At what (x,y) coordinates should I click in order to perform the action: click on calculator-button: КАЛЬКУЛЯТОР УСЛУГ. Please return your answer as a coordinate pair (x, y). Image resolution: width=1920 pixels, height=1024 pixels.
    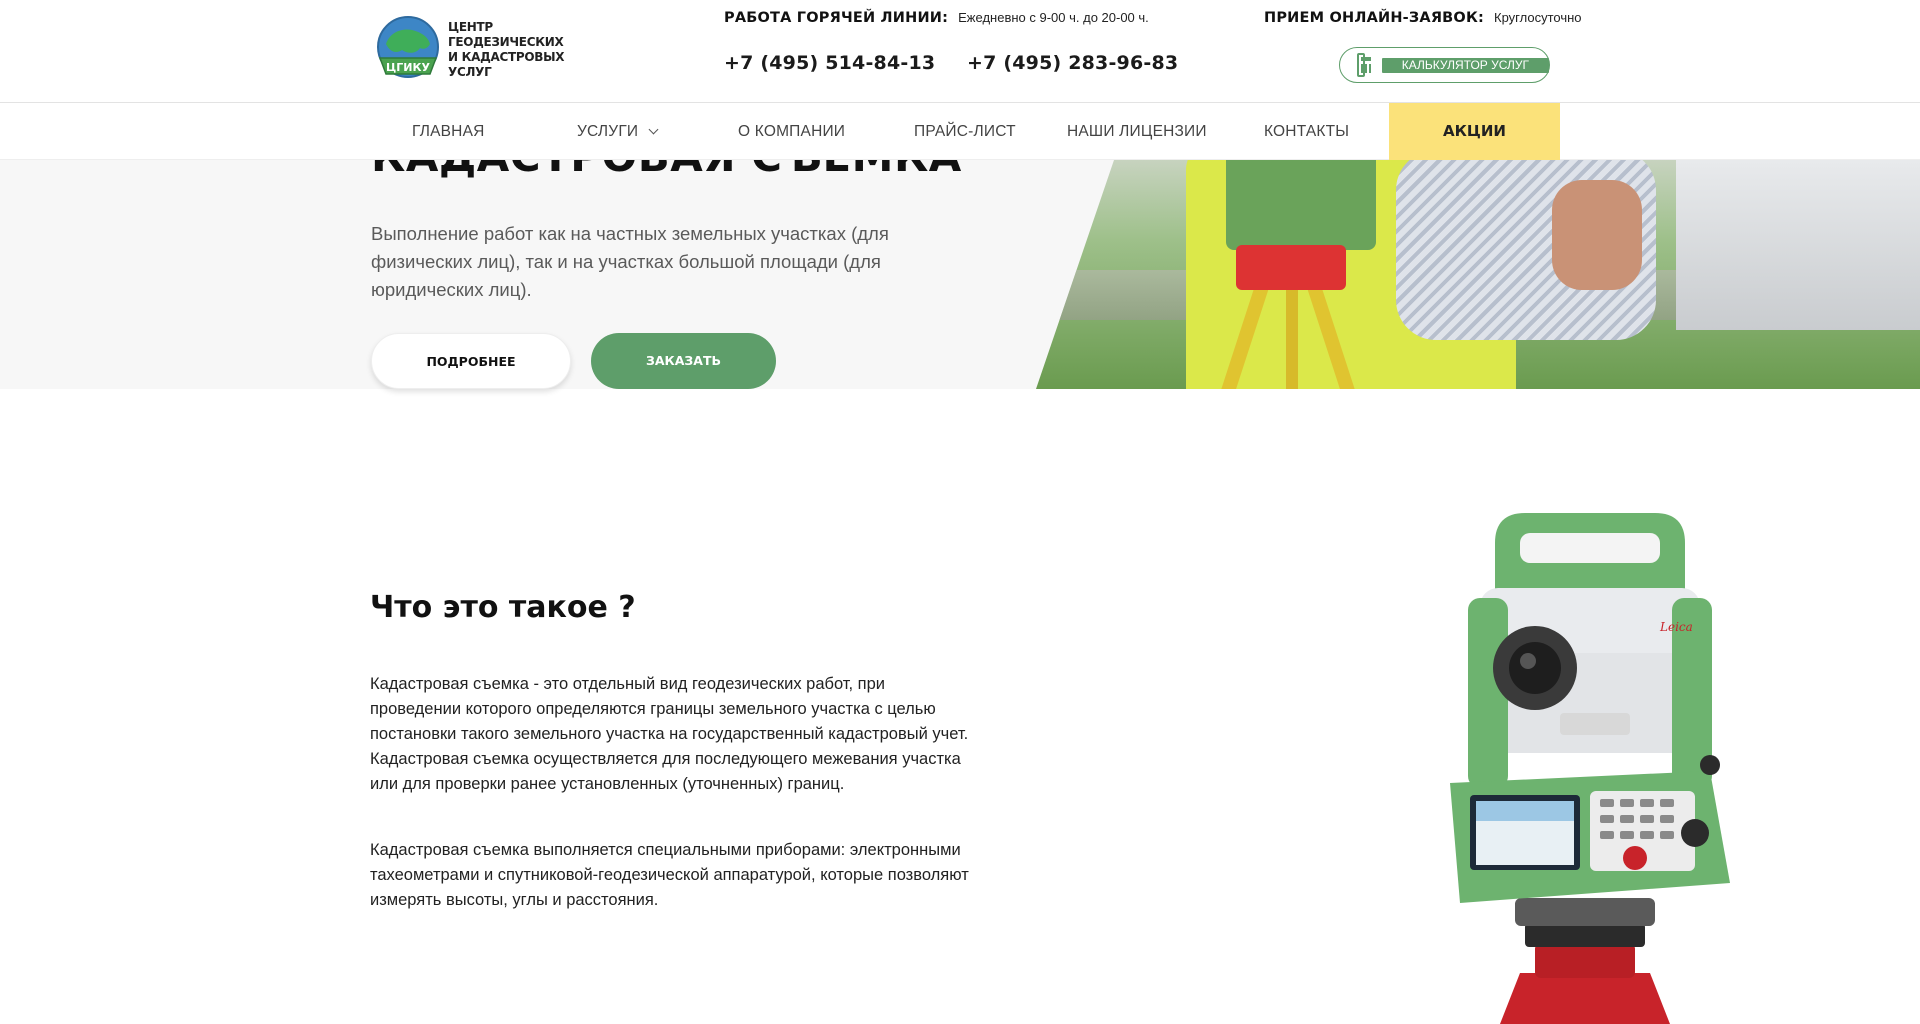
    Looking at the image, I should click on (1444, 65).